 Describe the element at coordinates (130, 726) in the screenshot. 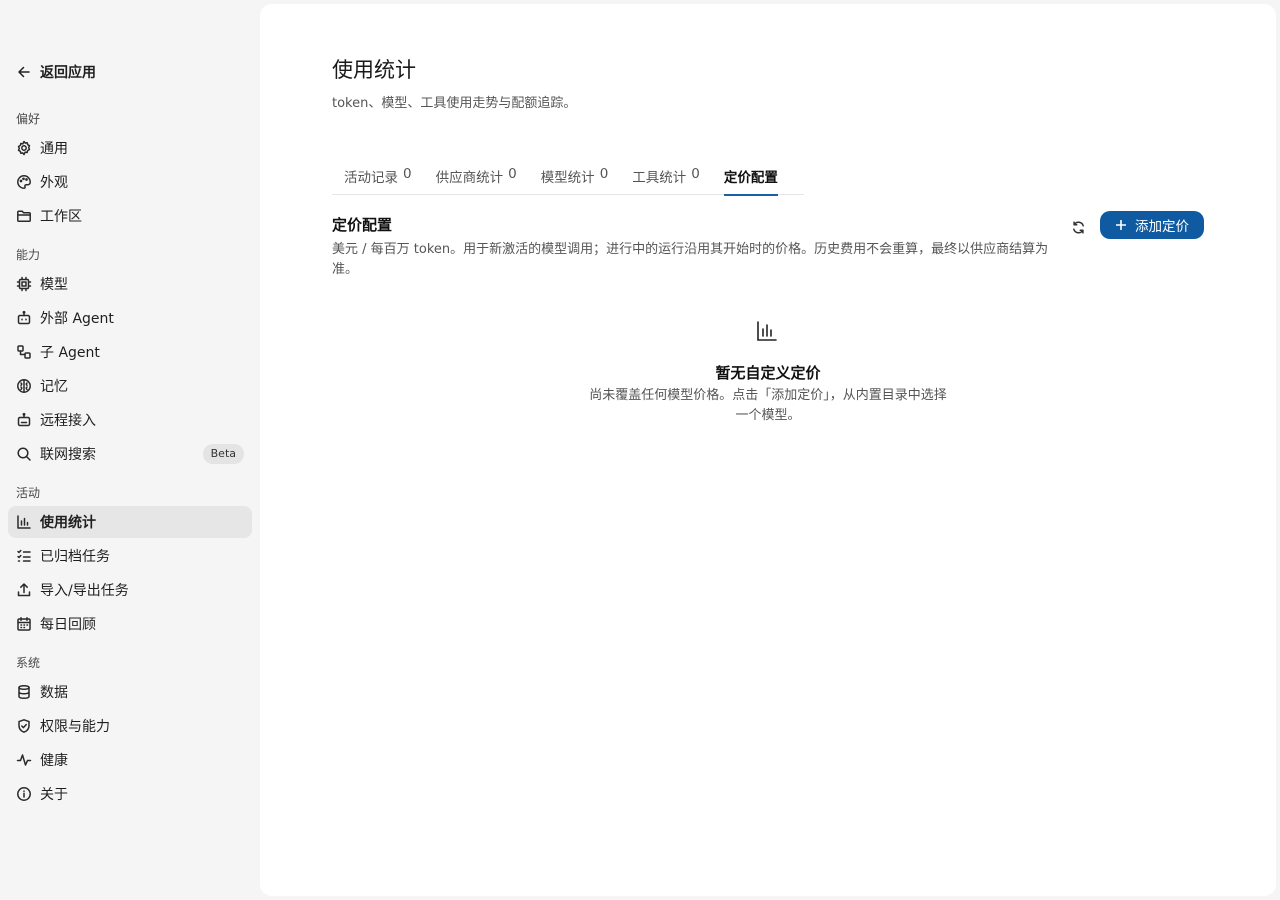

I see `sidebar-item-permissions: 权限与能力` at that location.